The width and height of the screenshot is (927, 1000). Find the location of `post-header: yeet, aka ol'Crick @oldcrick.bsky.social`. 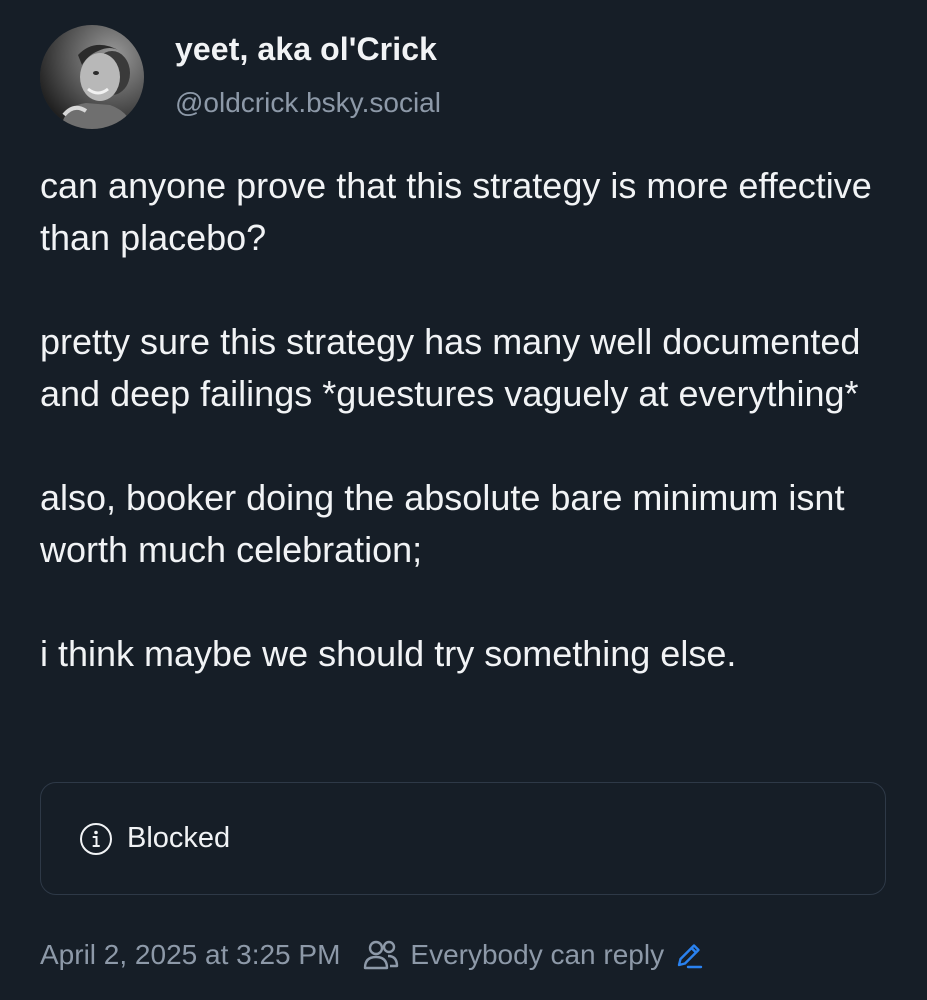

post-header: yeet, aka ol'Crick @oldcrick.bsky.social is located at coordinates (240, 77).